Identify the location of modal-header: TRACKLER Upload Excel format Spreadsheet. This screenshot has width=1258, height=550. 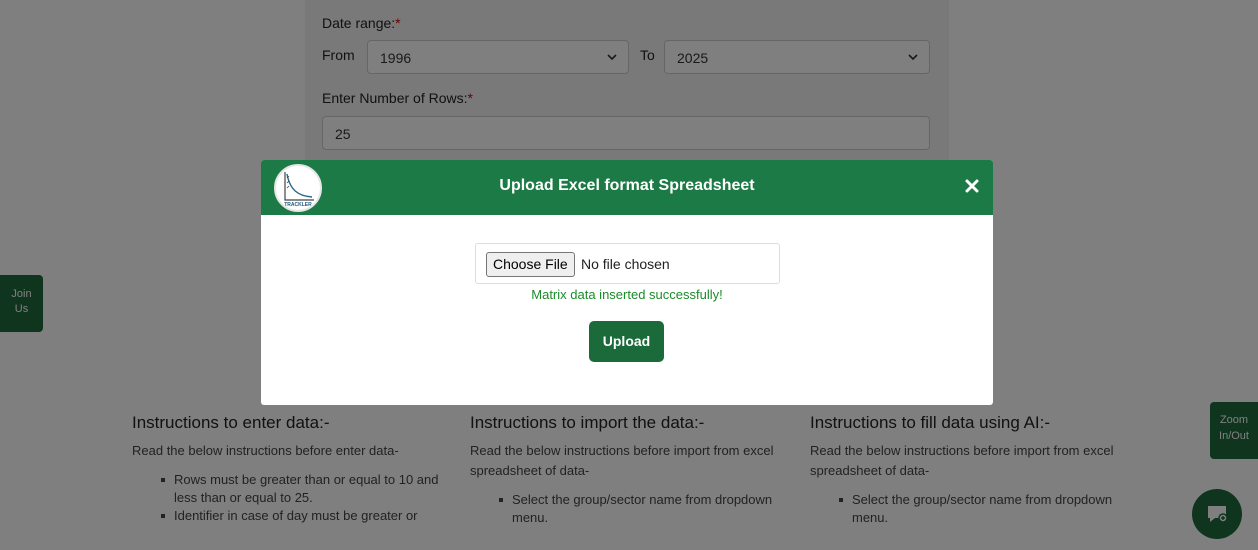
(627, 187).